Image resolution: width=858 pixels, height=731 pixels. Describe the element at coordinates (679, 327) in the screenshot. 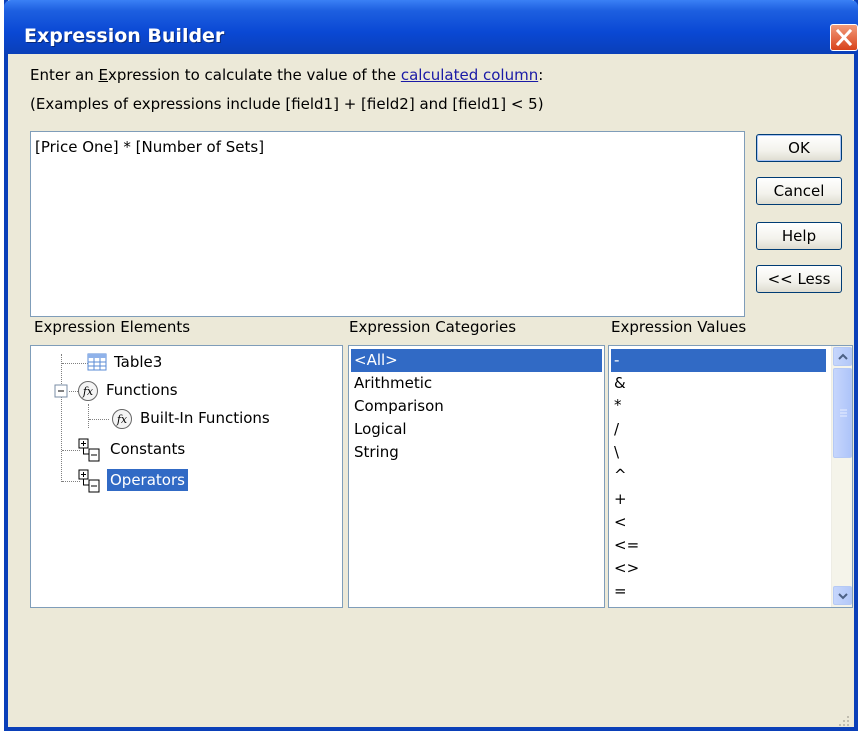

I see `expression-values-label: Expression Values` at that location.